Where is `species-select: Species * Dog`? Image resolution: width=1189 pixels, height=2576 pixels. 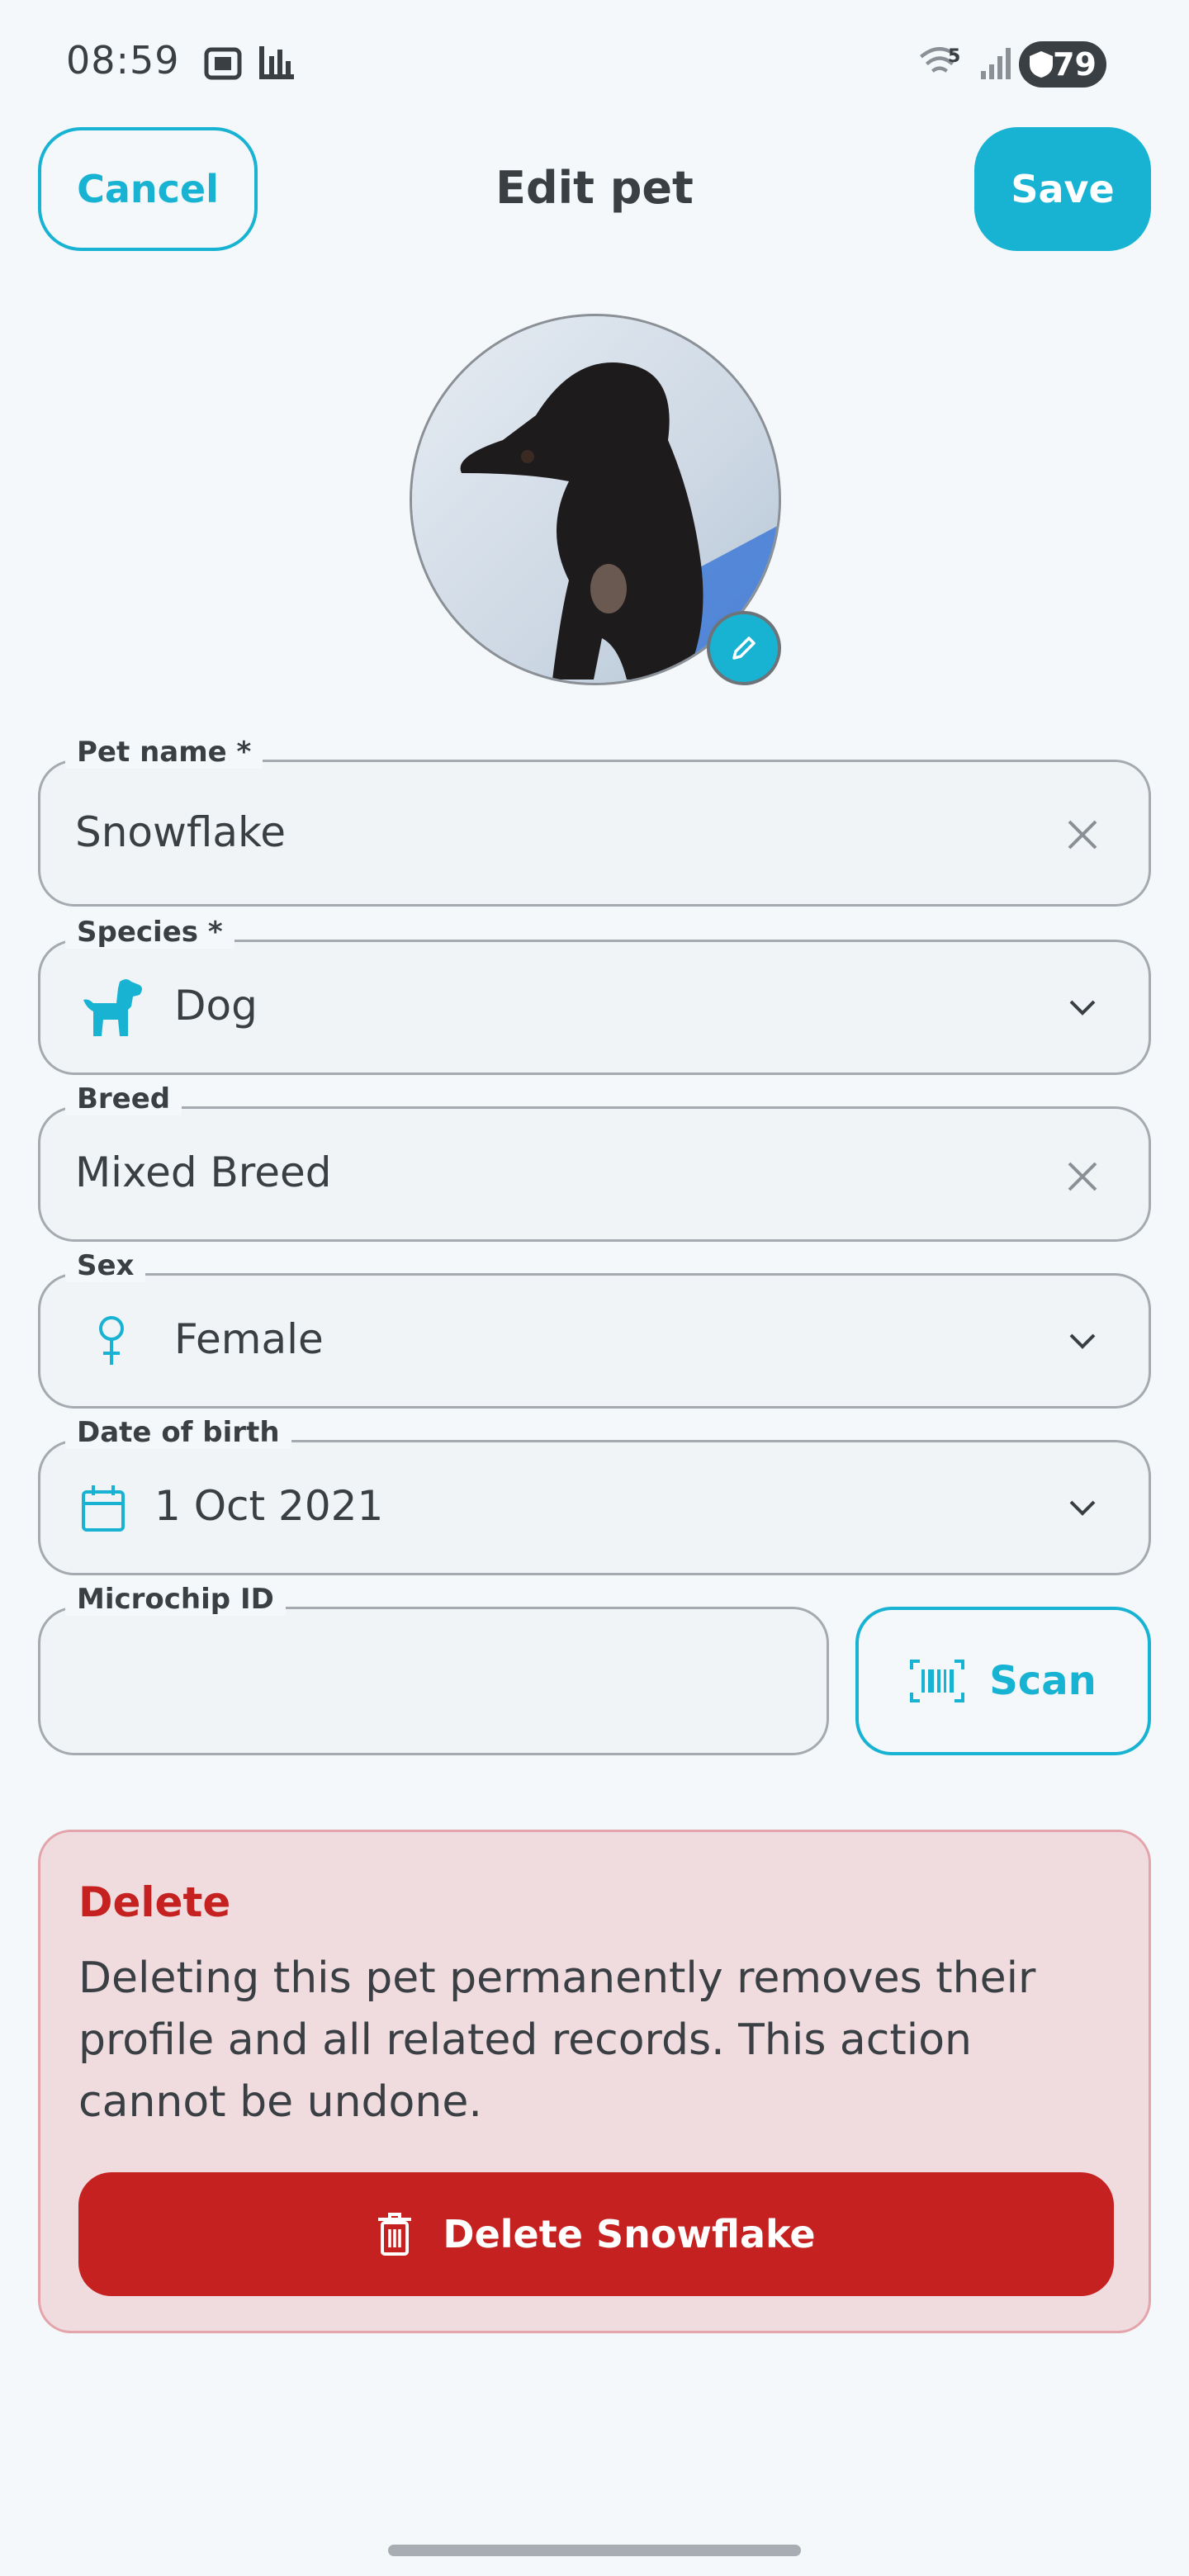 species-select: Species * Dog is located at coordinates (594, 995).